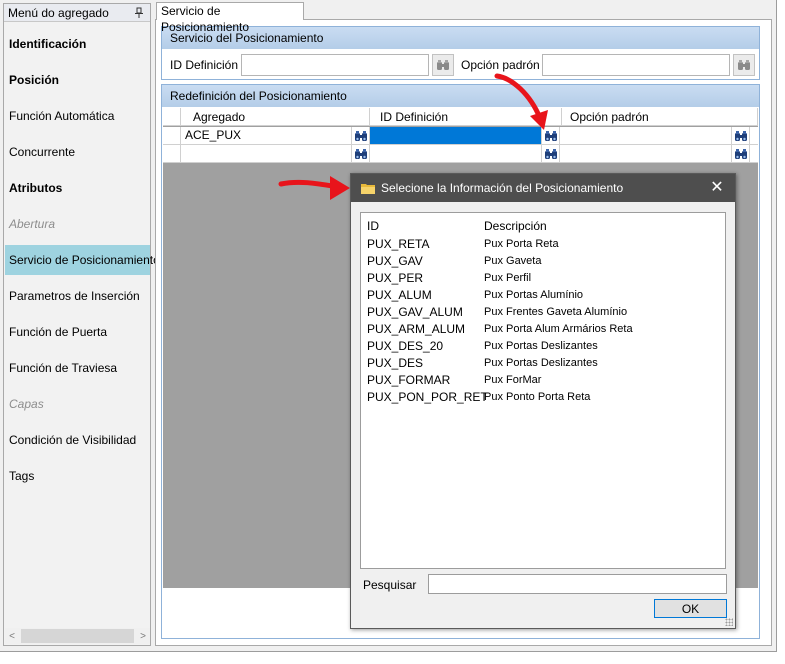  Describe the element at coordinates (729, 622) in the screenshot. I see `resize-grip-icon` at that location.